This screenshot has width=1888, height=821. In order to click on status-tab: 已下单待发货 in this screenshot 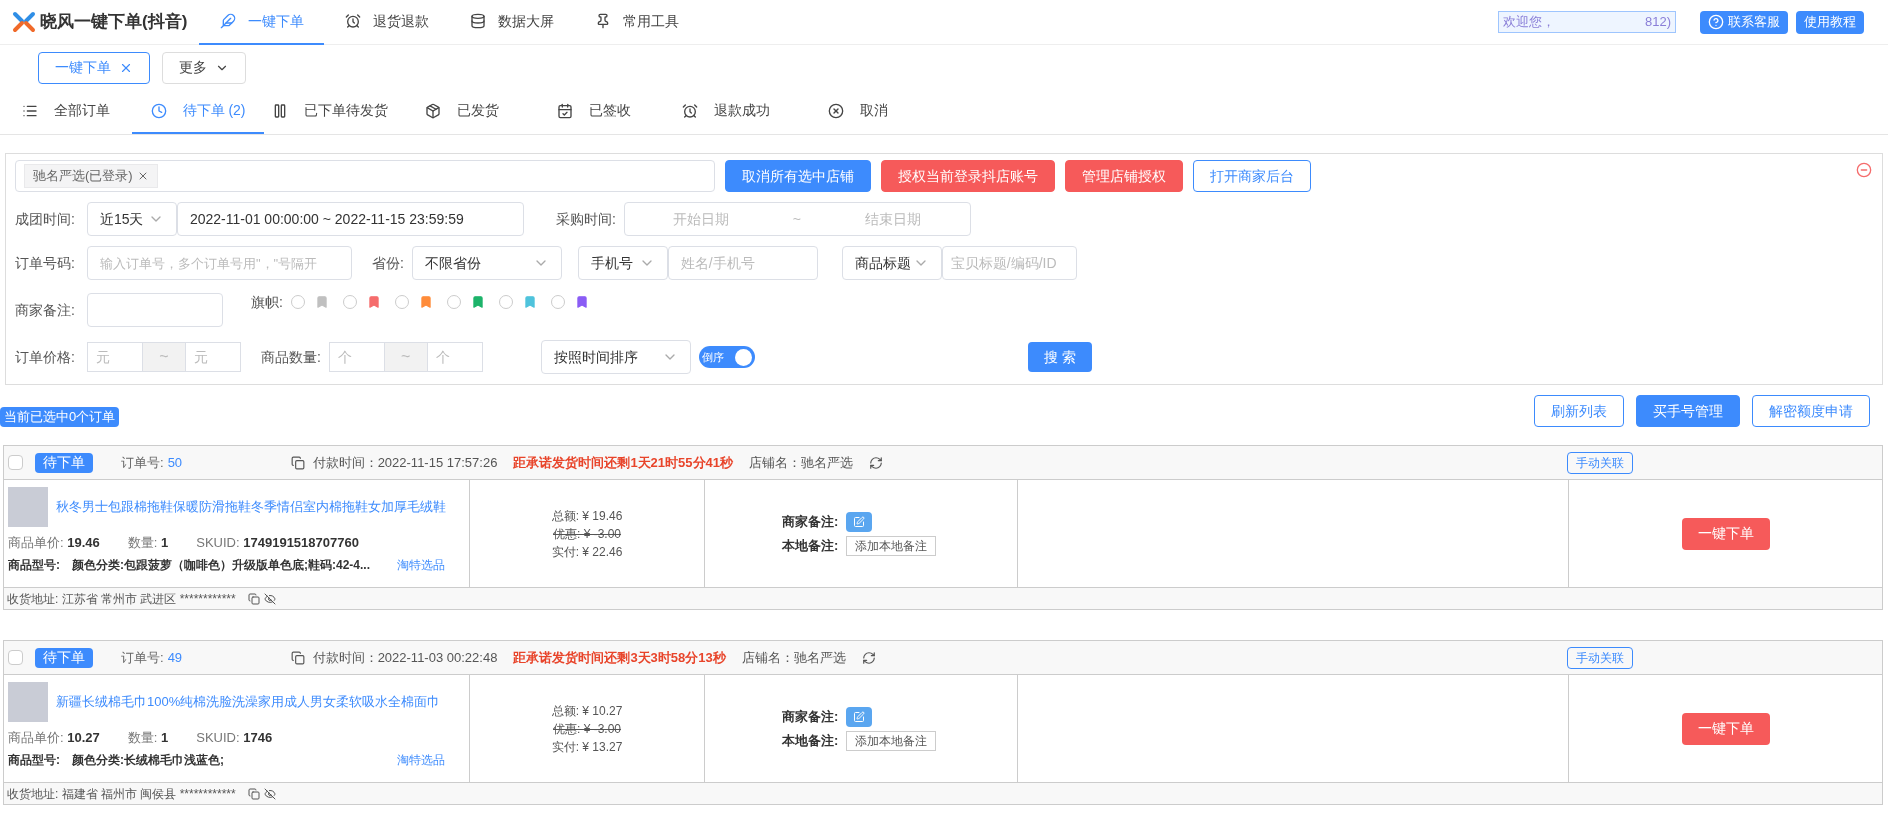, I will do `click(330, 111)`.